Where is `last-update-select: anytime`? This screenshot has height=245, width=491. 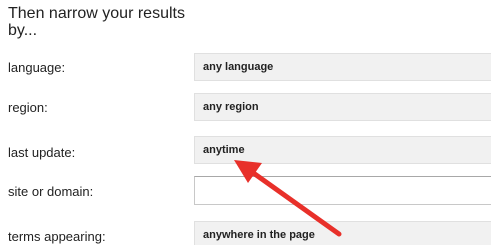
last-update-select: anytime is located at coordinates (342, 150).